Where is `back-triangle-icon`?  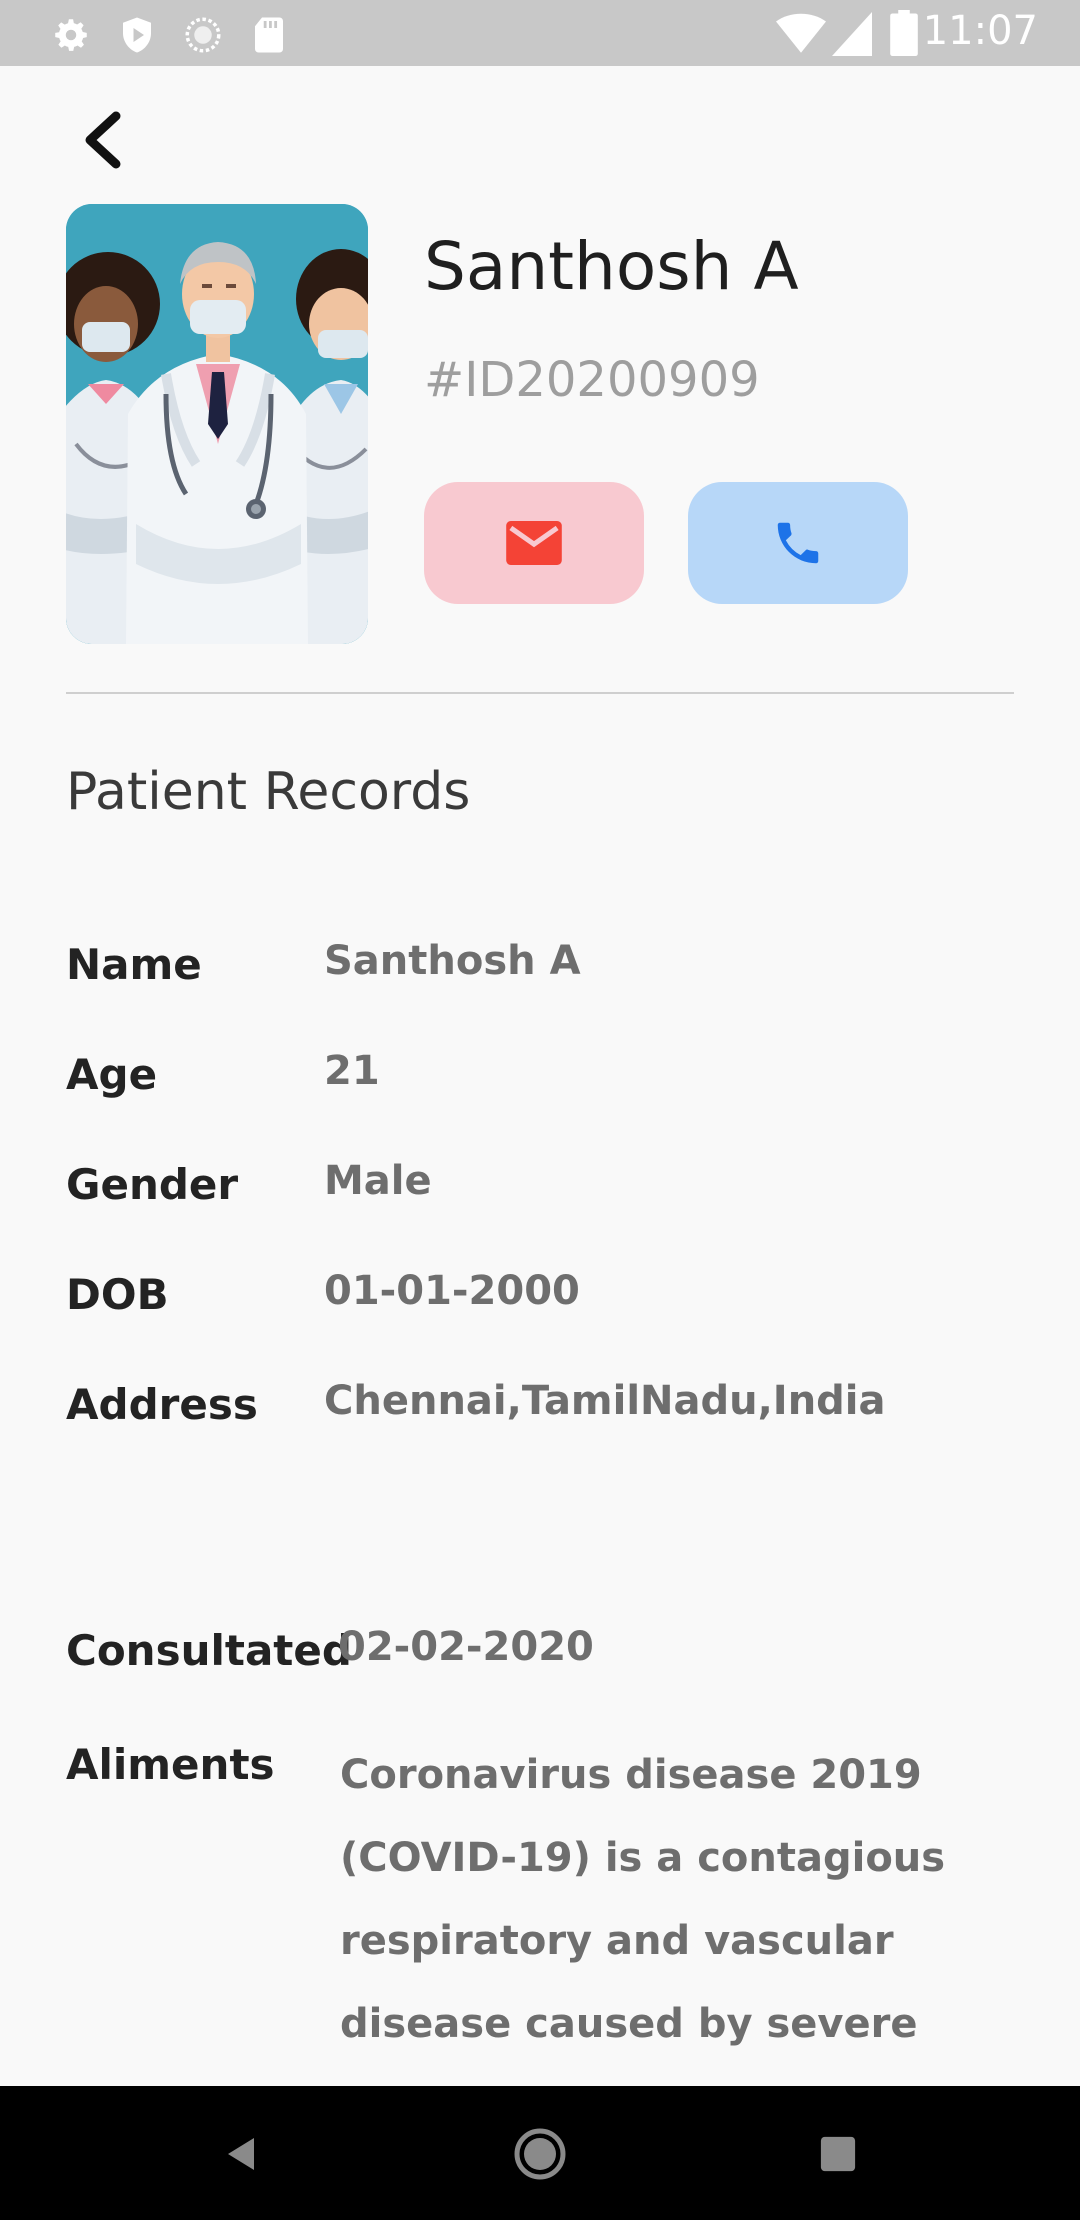
back-triangle-icon is located at coordinates (241, 2154).